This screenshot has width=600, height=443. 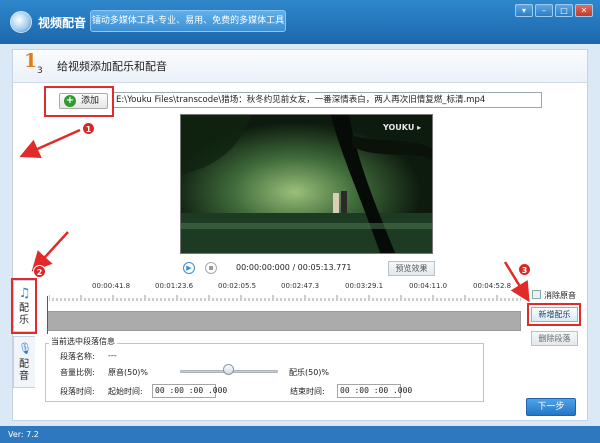 What do you see at coordinates (112, 66) in the screenshot?
I see `step-title: 给视频添加配乐和配音` at bounding box center [112, 66].